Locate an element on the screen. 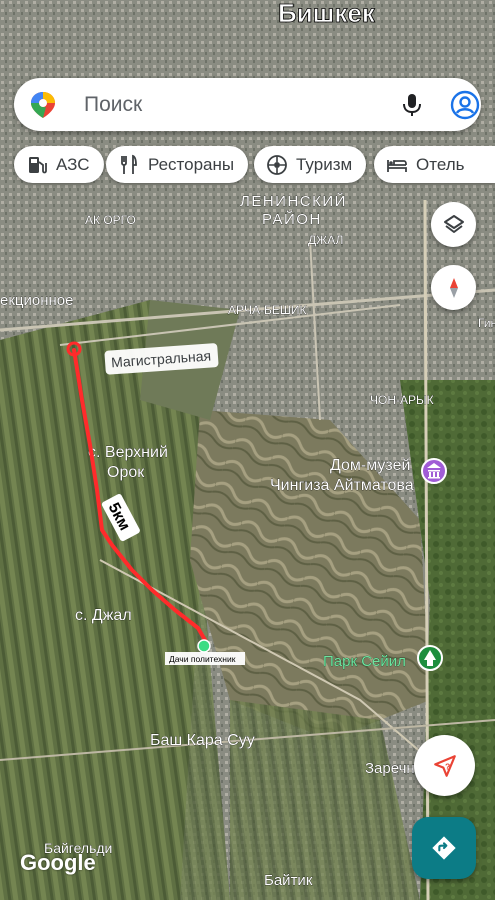  compass-button is located at coordinates (453, 287).